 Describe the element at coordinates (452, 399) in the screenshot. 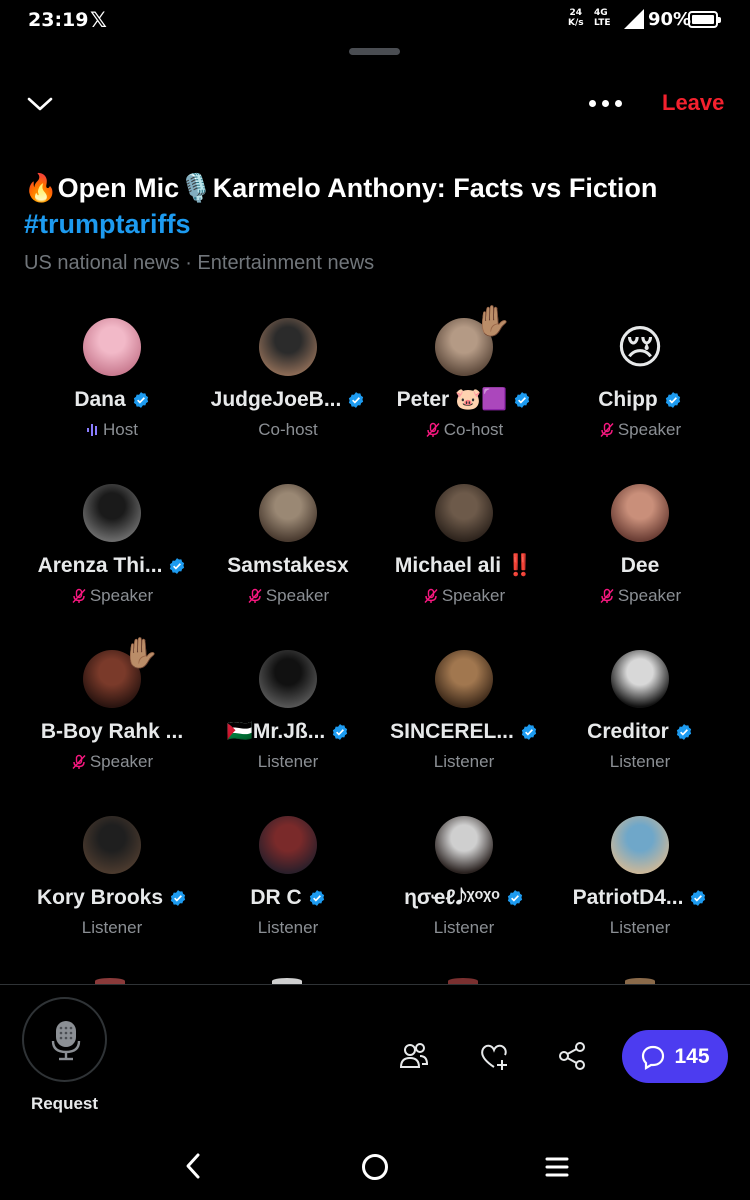

I see `participant-name-text: Peter 🐷🟪` at that location.